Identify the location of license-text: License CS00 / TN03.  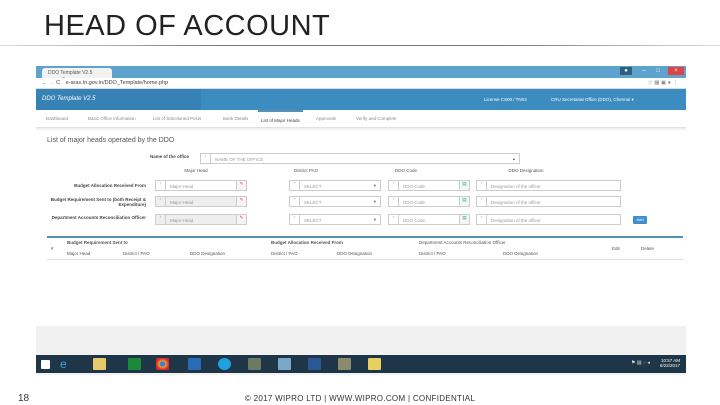
(505, 99).